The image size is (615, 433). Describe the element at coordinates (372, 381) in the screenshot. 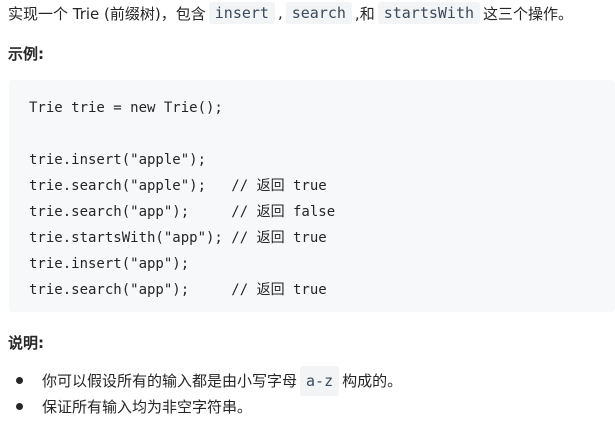

I see `note-text-suffix: 构成的。` at that location.